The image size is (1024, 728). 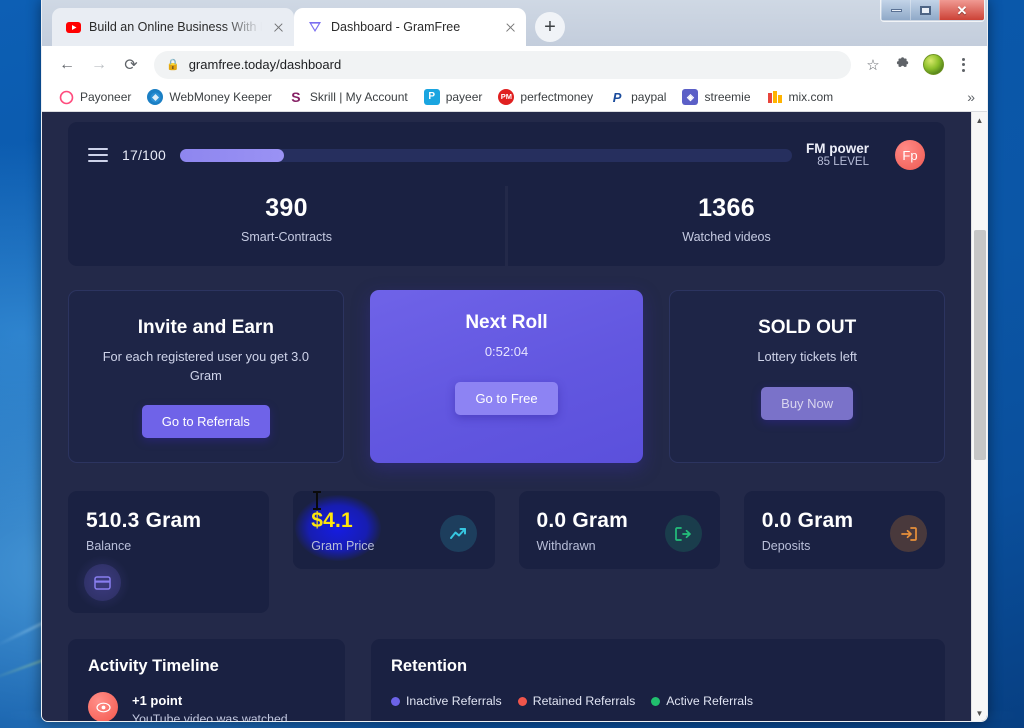 I want to click on browser-tab-title: Dashboard - GramFree, so click(x=396, y=27).